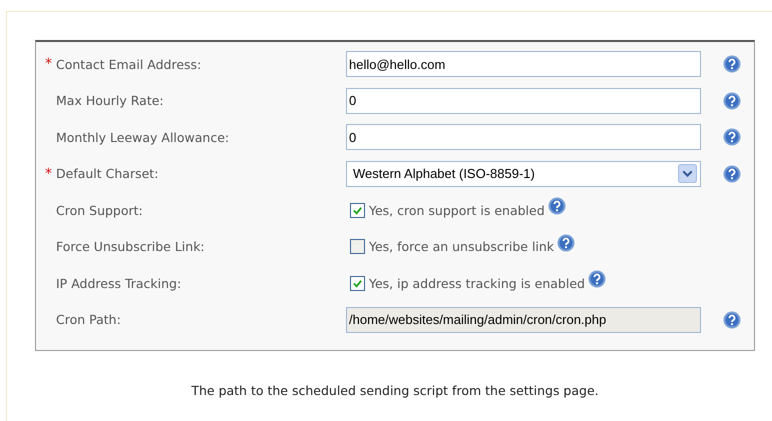  What do you see at coordinates (130, 246) in the screenshot?
I see `field-label: Force Unsubscribe Link:` at bounding box center [130, 246].